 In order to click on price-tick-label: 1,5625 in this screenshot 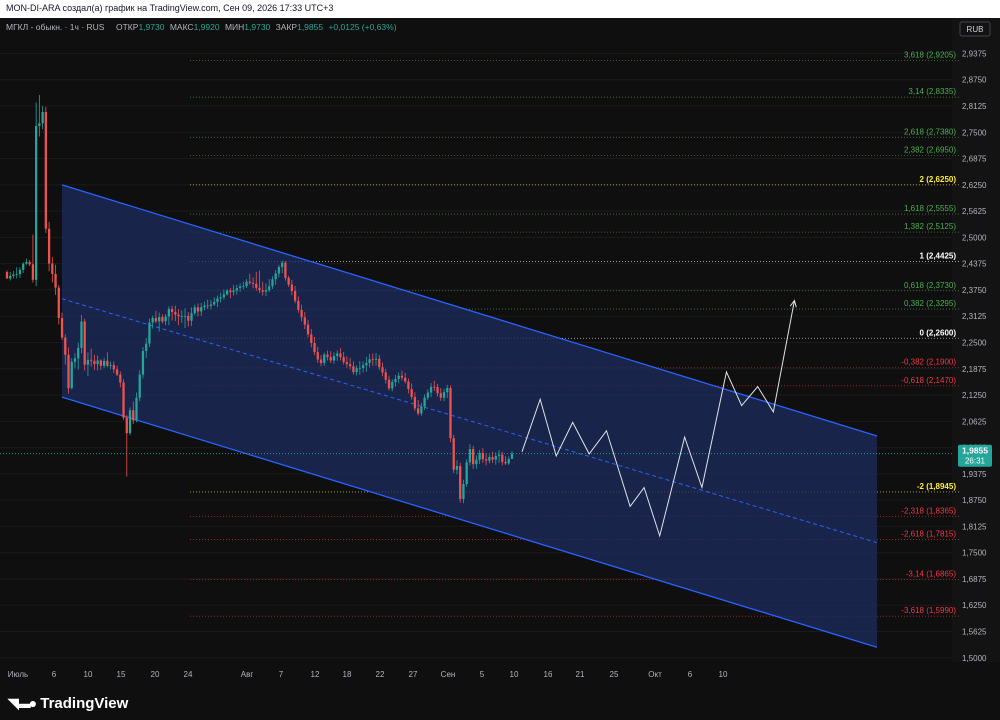, I will do `click(974, 632)`.